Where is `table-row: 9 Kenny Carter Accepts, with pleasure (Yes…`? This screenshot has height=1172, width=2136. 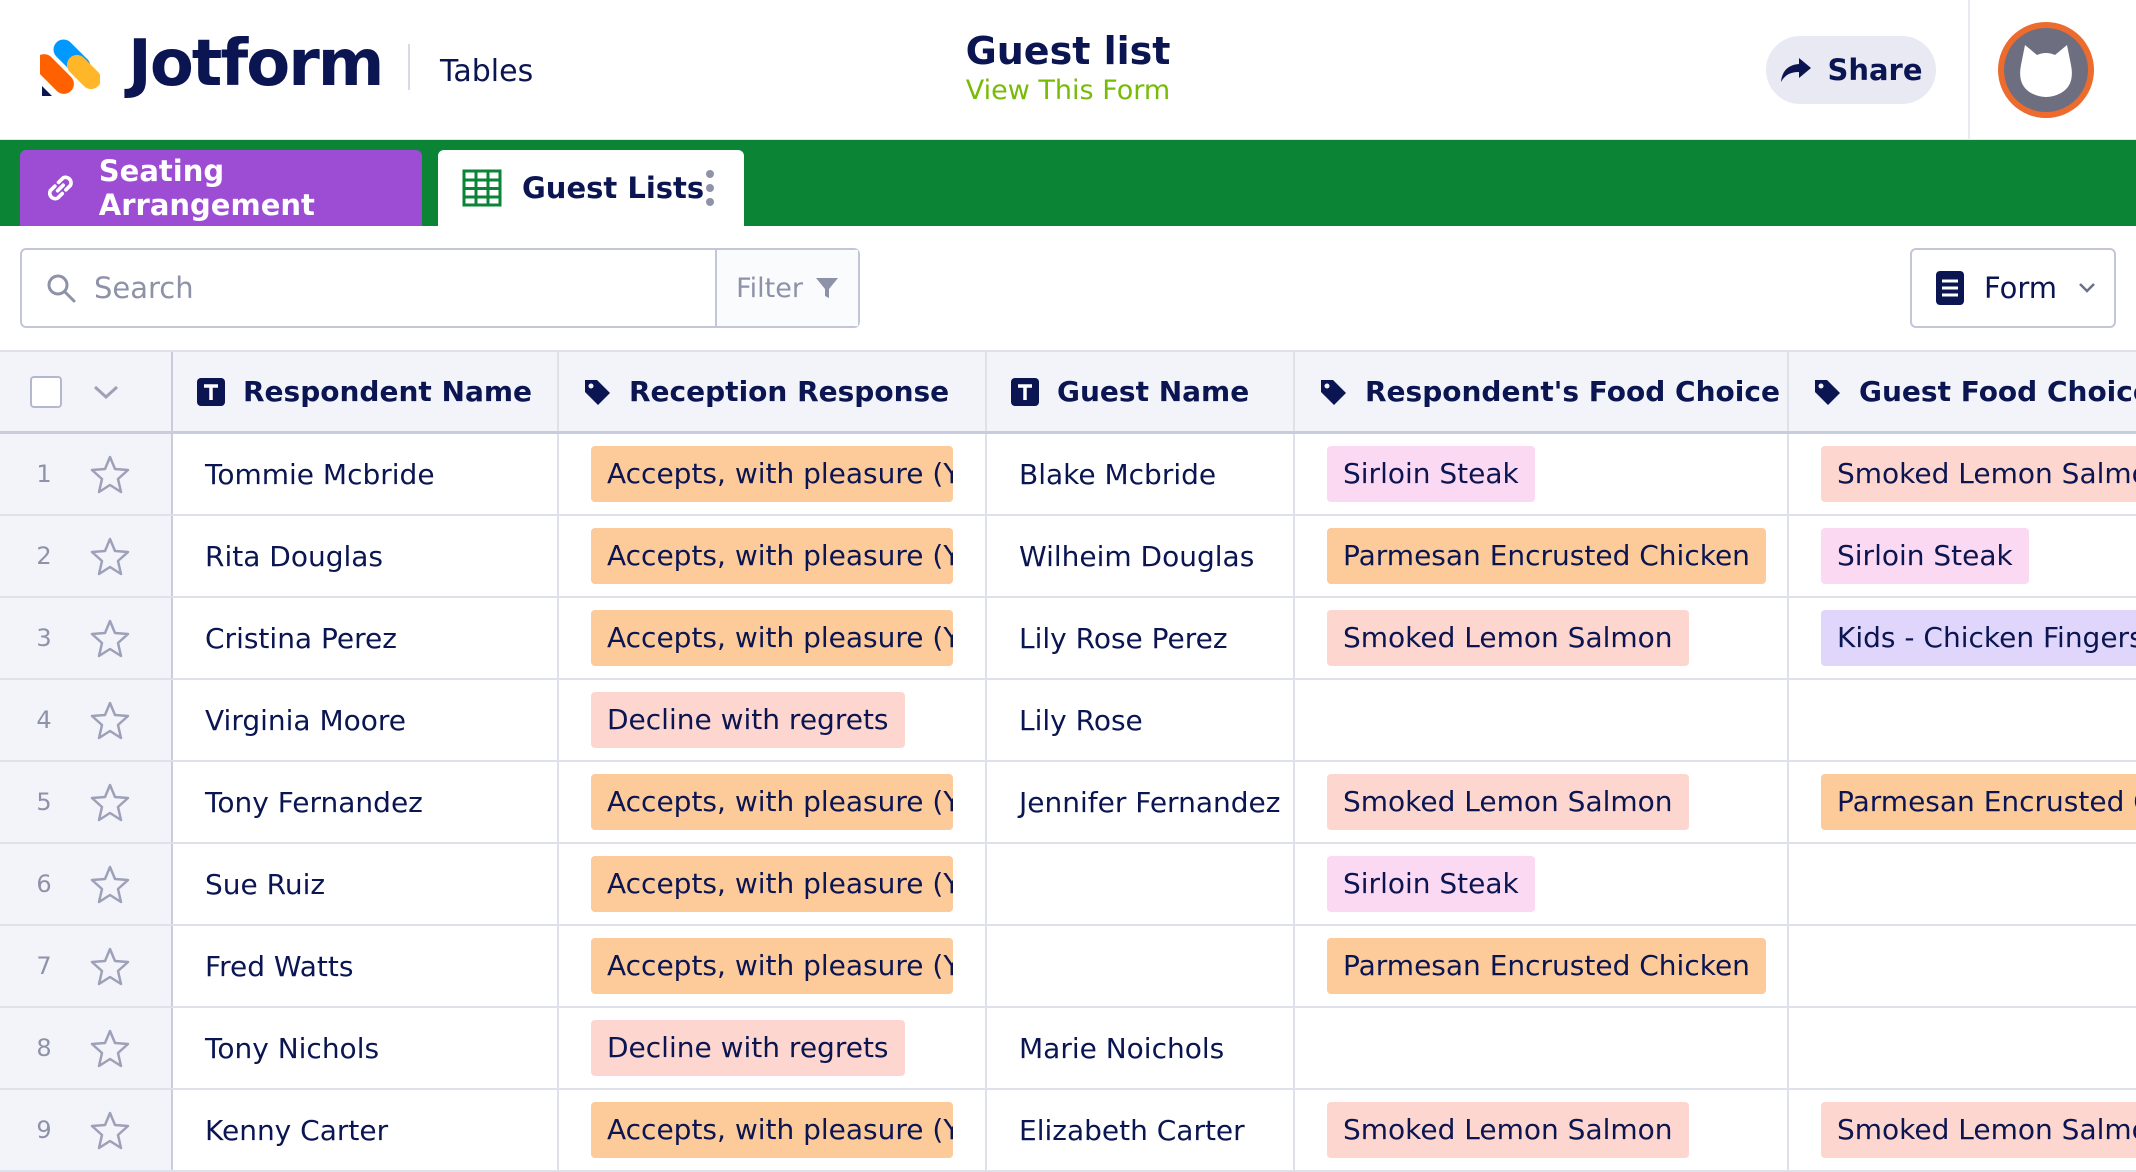 table-row: 9 Kenny Carter Accepts, with pleasure (Yes… is located at coordinates (1068, 1131).